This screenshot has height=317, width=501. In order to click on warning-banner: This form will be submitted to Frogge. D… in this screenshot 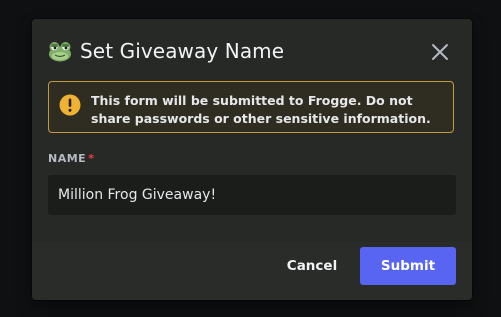, I will do `click(251, 107)`.